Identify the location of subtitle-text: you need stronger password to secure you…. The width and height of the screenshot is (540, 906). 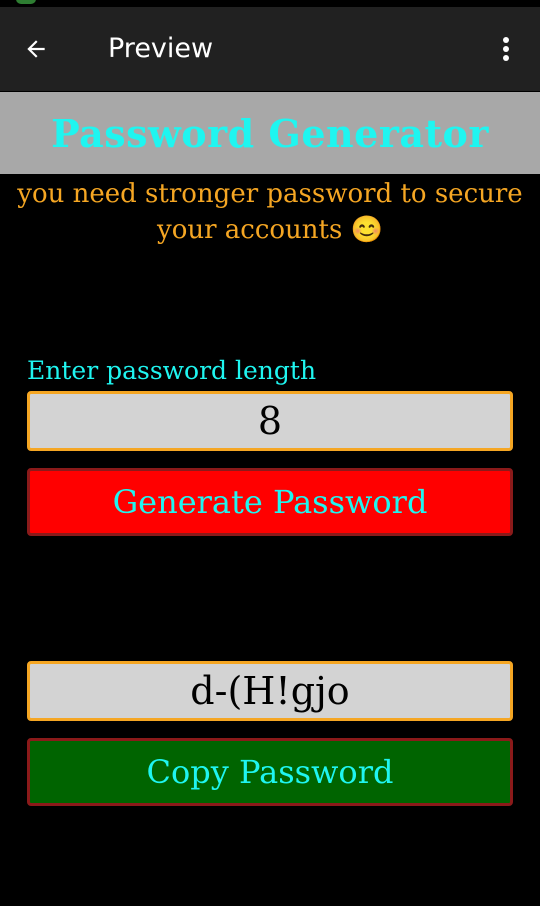
(270, 212).